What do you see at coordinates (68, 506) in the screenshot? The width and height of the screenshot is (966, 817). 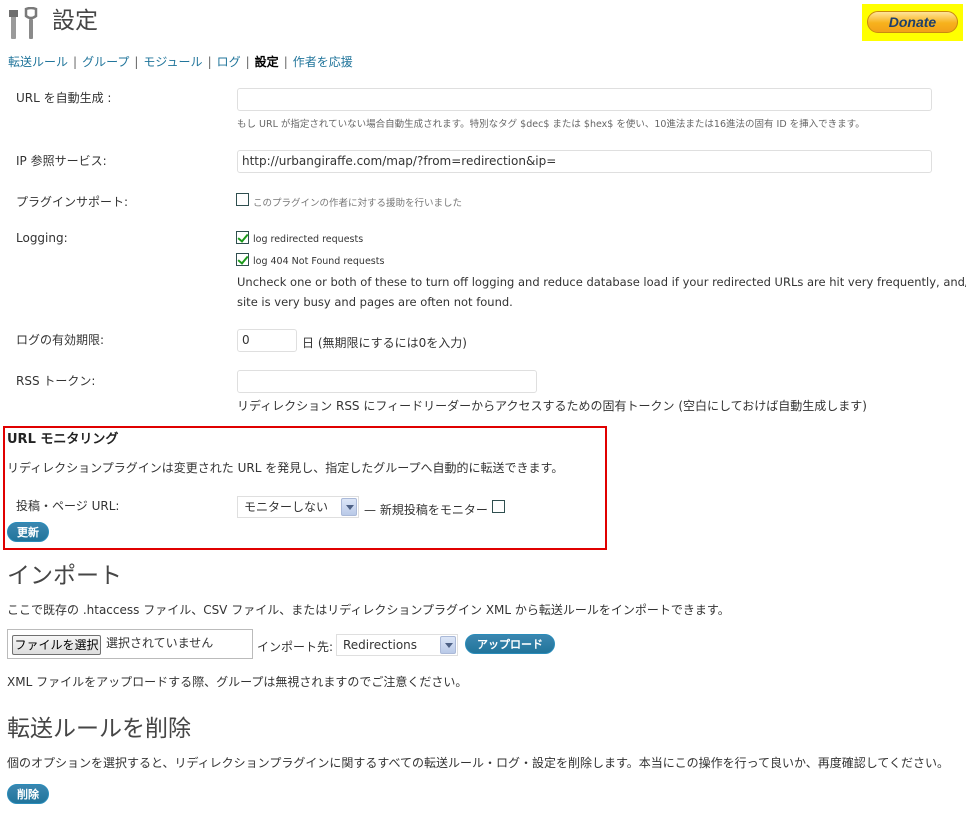 I see `post-page-url-label: 投稿・ページ URL:` at bounding box center [68, 506].